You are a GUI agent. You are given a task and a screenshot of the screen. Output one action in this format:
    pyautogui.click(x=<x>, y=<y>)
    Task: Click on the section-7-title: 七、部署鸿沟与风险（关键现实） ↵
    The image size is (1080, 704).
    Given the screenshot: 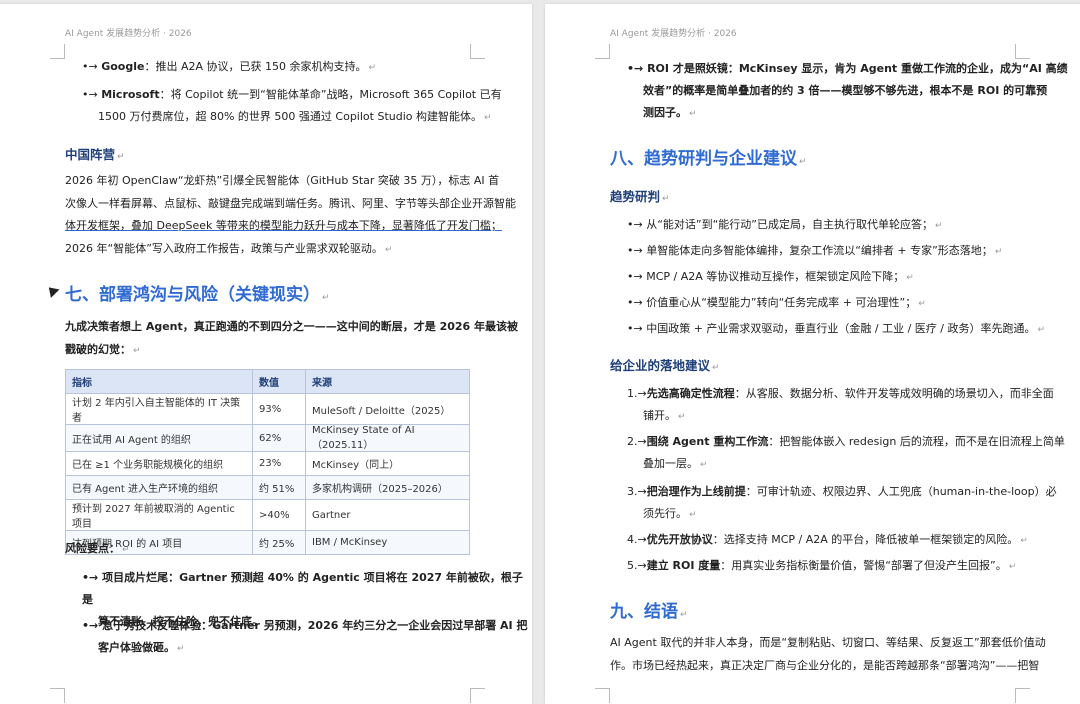 What is the action you would take?
    pyautogui.click(x=197, y=295)
    